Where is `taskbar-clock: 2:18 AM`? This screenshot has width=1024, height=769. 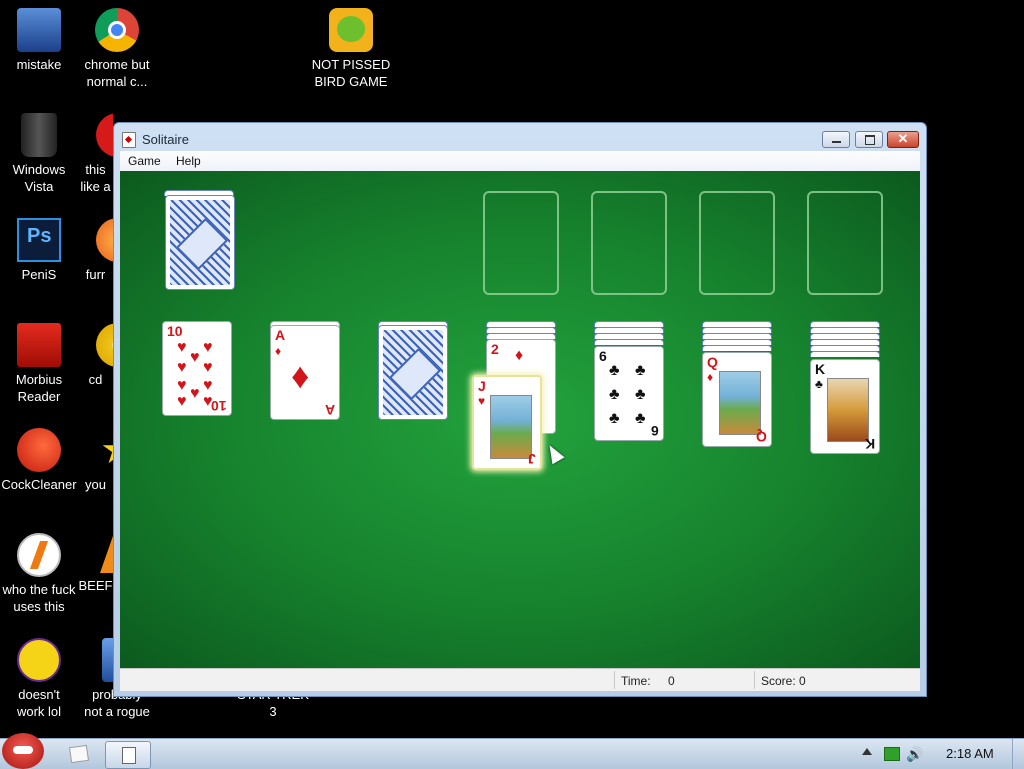
taskbar-clock: 2:18 AM is located at coordinates (970, 753).